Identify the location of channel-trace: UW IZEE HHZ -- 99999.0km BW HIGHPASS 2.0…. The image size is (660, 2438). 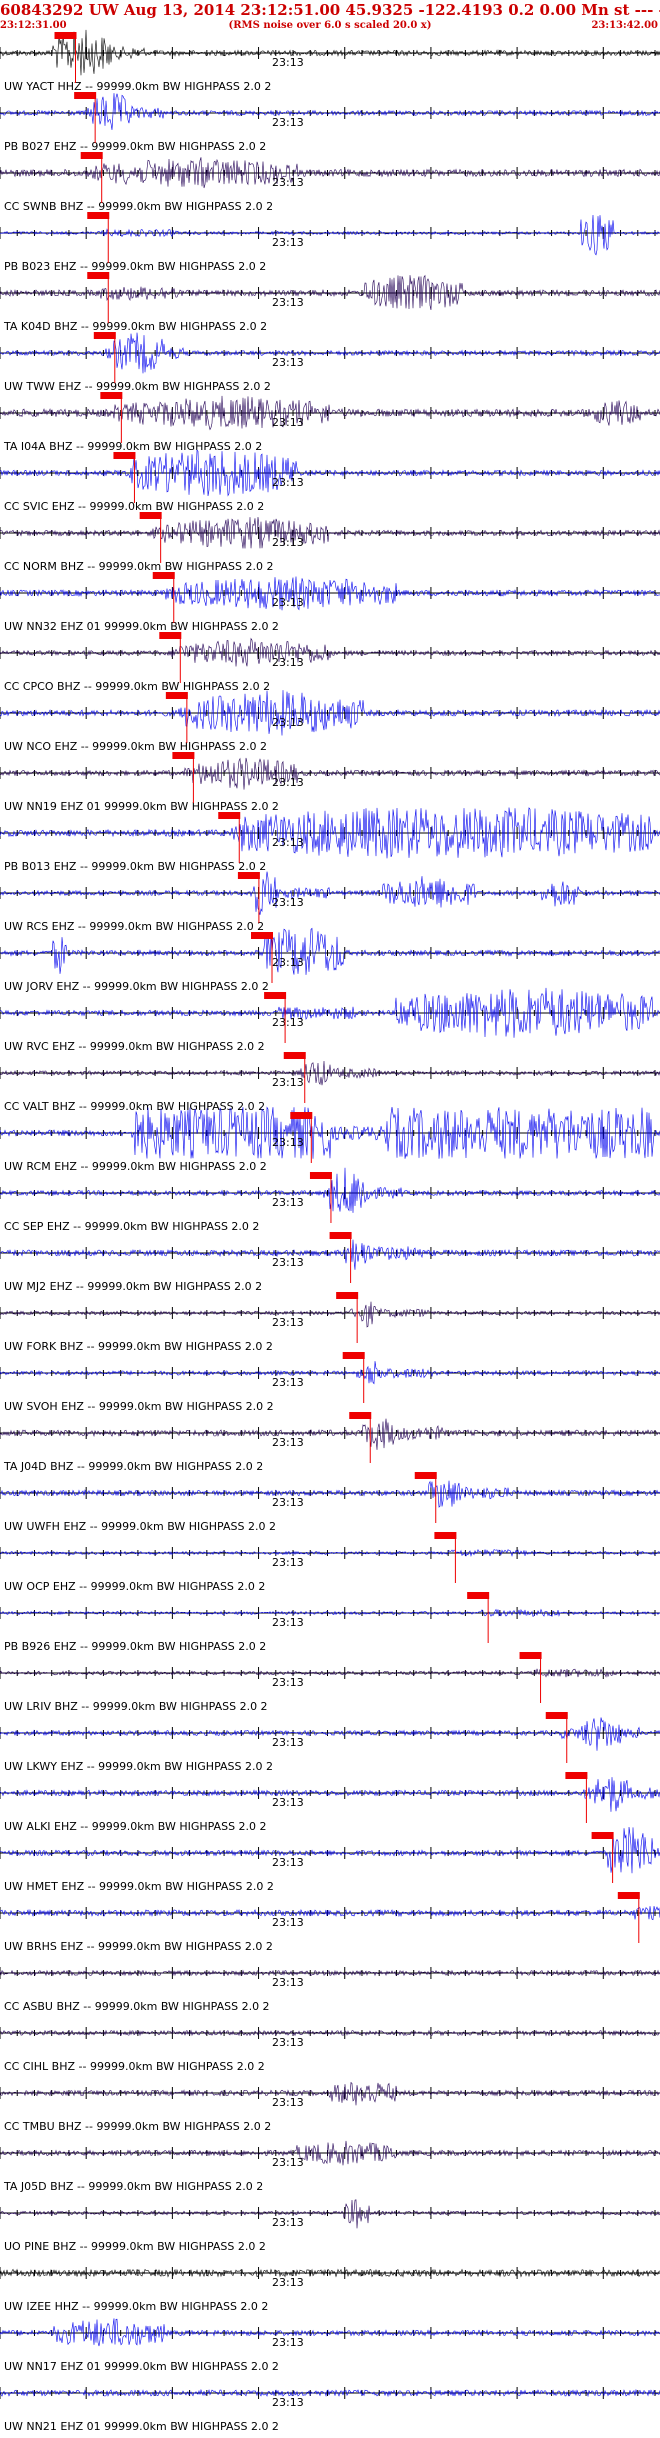
(330, 2290).